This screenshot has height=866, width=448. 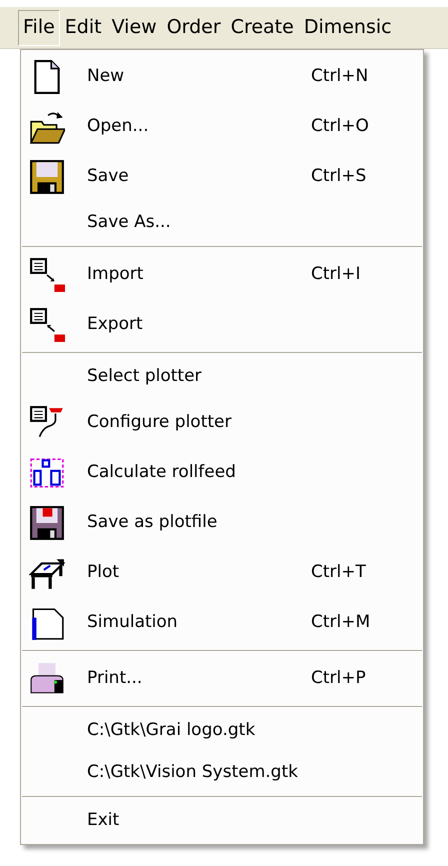 What do you see at coordinates (103, 820) in the screenshot?
I see `menu-item-label: Exit` at bounding box center [103, 820].